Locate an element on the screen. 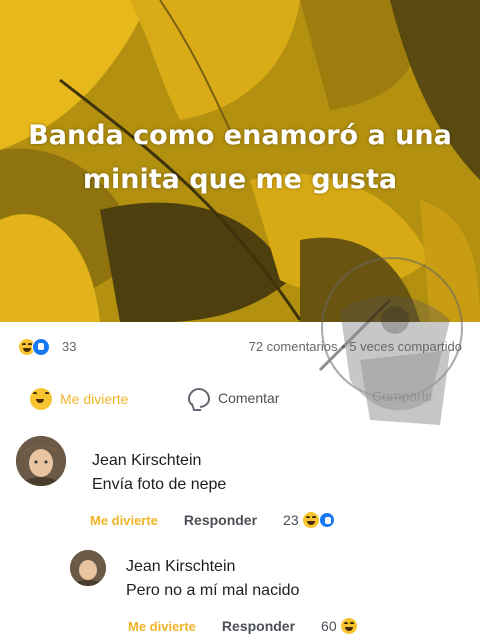 This screenshot has width=480, height=635. comment-text: Envía foto de nepe is located at coordinates (159, 484).